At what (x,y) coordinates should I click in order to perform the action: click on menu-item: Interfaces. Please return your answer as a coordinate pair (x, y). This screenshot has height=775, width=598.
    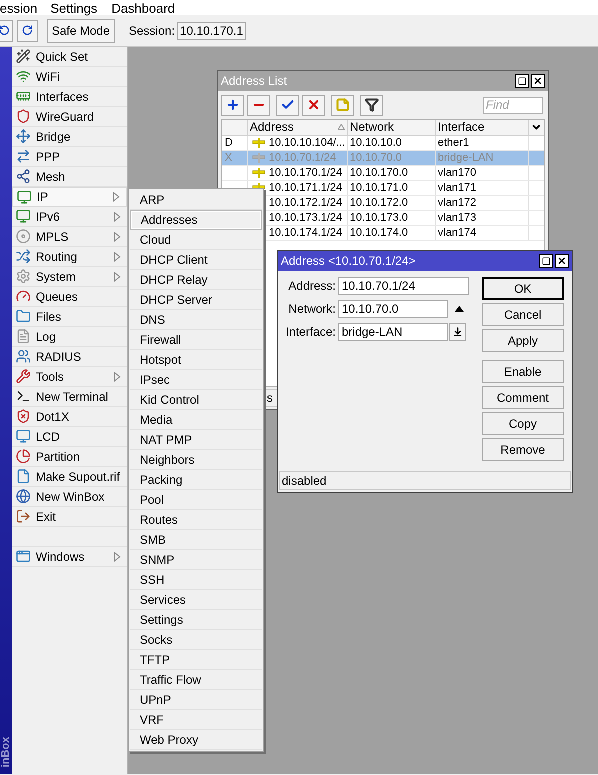
    Looking at the image, I should click on (69, 97).